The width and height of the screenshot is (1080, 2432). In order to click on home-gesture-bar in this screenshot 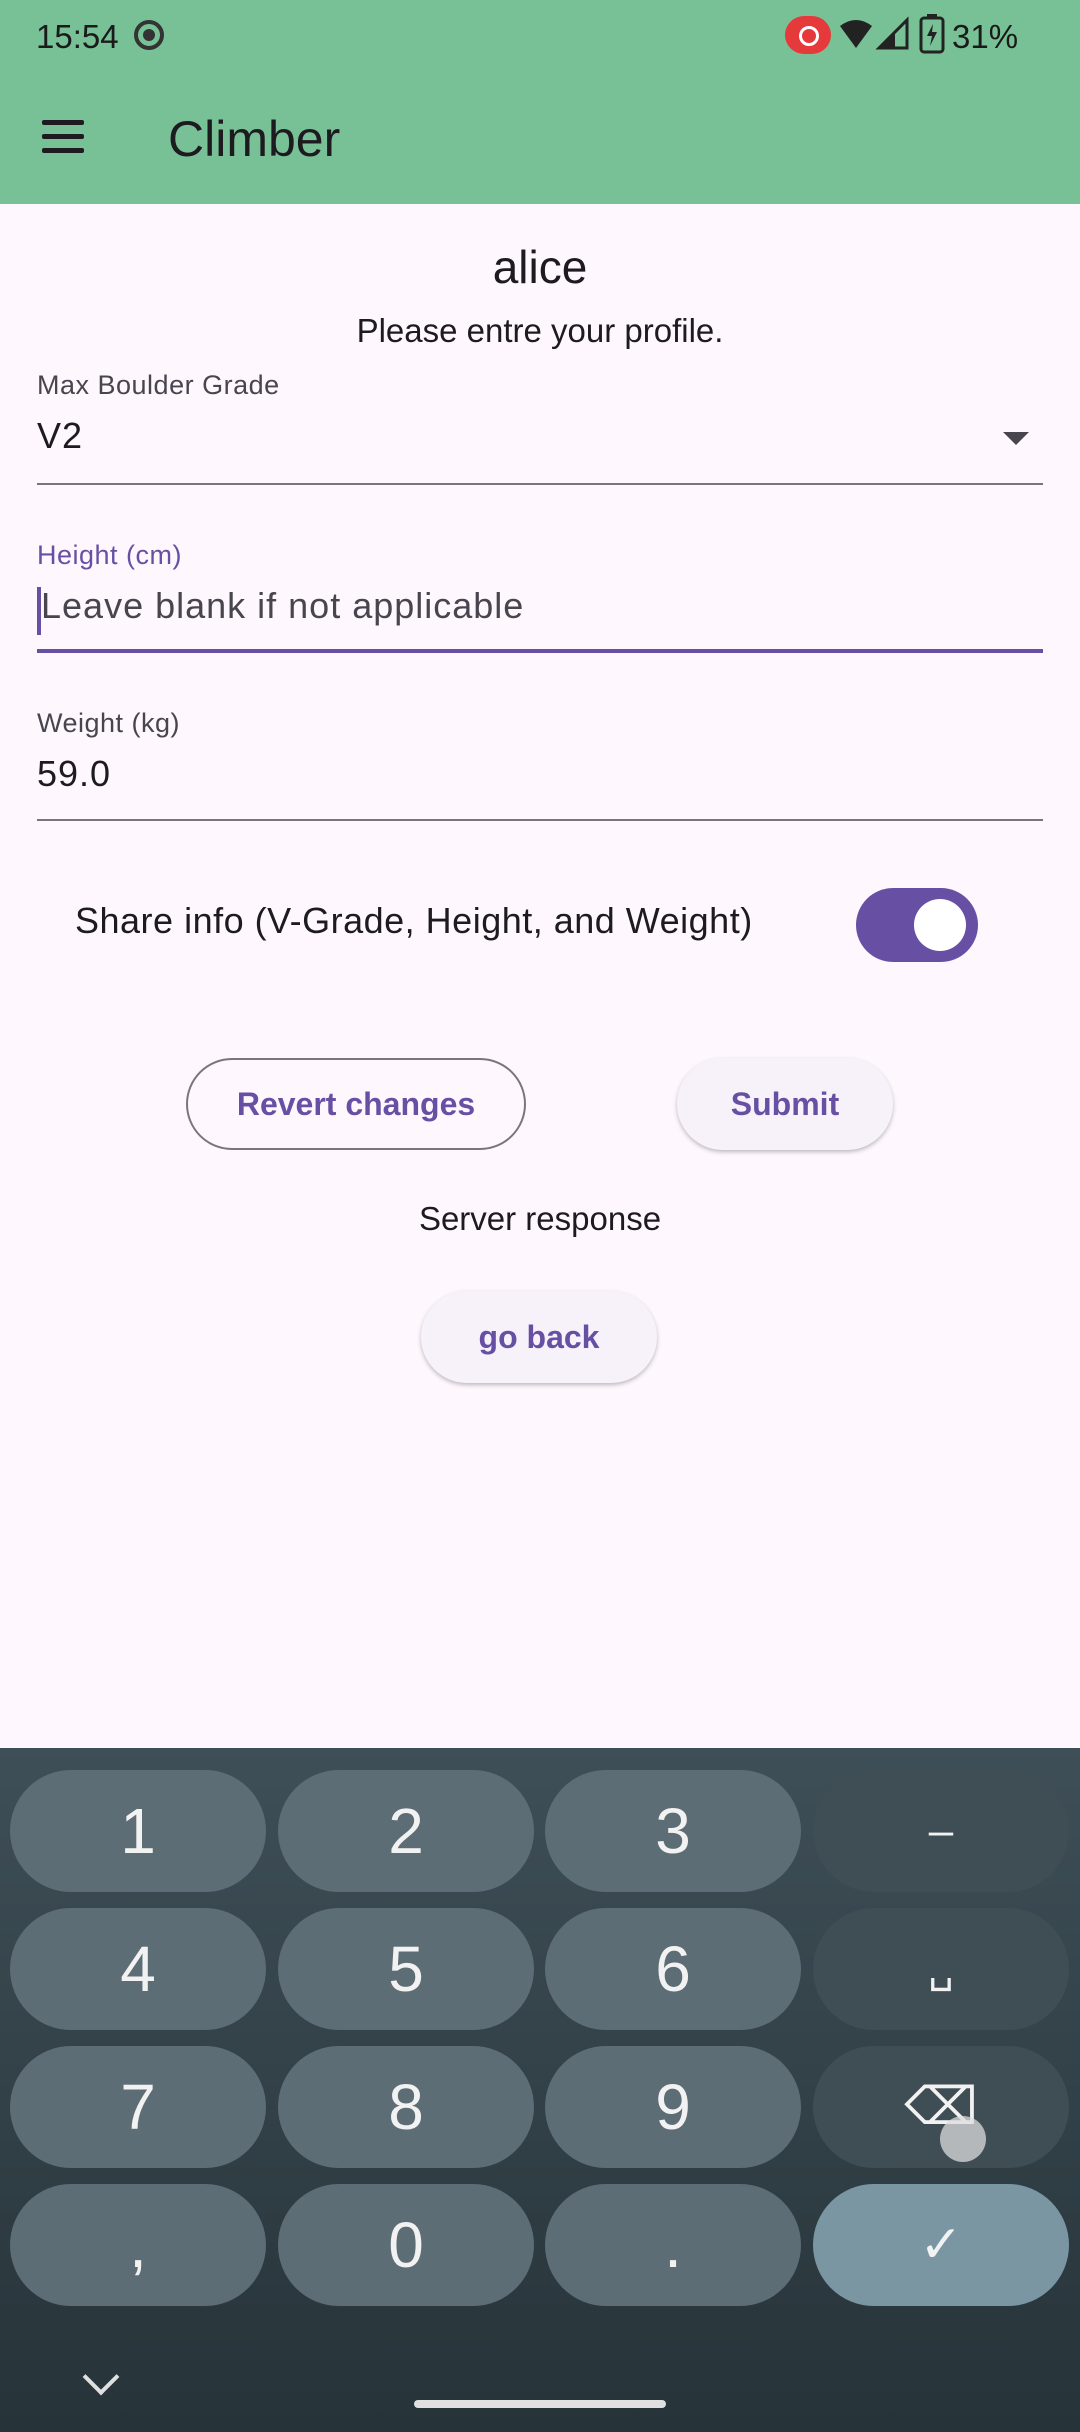, I will do `click(540, 2404)`.